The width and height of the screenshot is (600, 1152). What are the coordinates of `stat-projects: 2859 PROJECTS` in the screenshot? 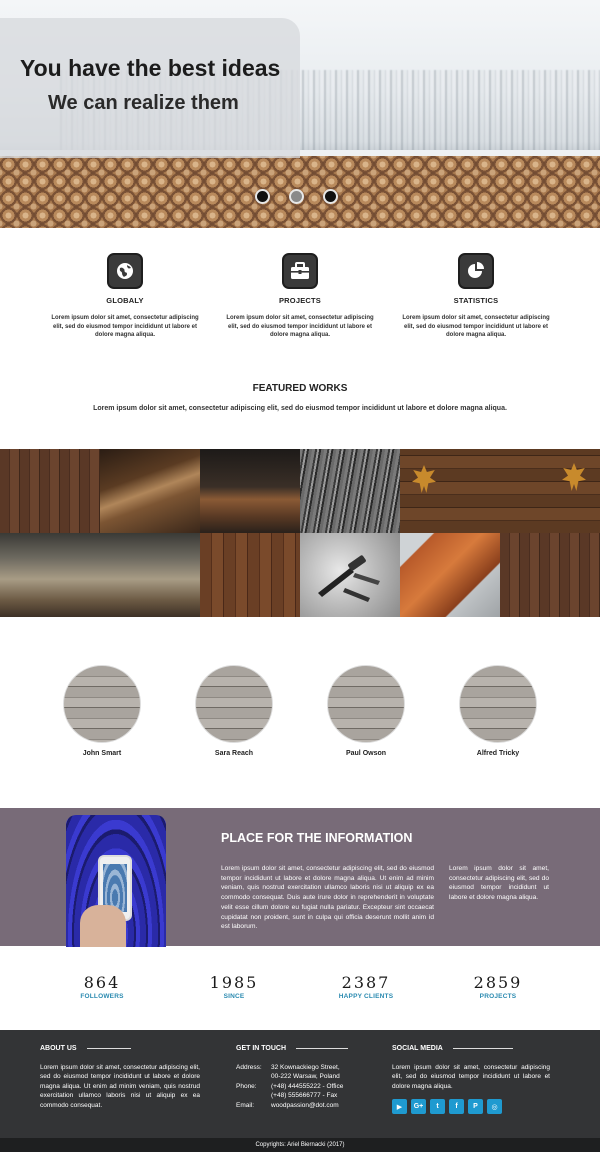 It's located at (498, 986).